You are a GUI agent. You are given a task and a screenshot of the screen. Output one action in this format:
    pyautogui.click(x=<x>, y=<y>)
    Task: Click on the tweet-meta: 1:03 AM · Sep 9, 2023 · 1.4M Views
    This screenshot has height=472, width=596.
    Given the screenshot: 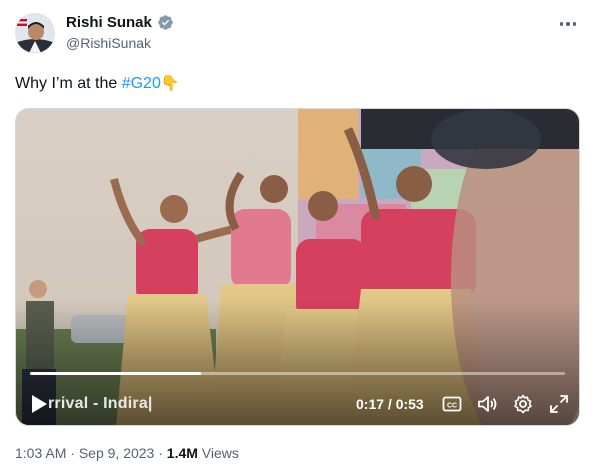 What is the action you would take?
    pyautogui.click(x=127, y=453)
    